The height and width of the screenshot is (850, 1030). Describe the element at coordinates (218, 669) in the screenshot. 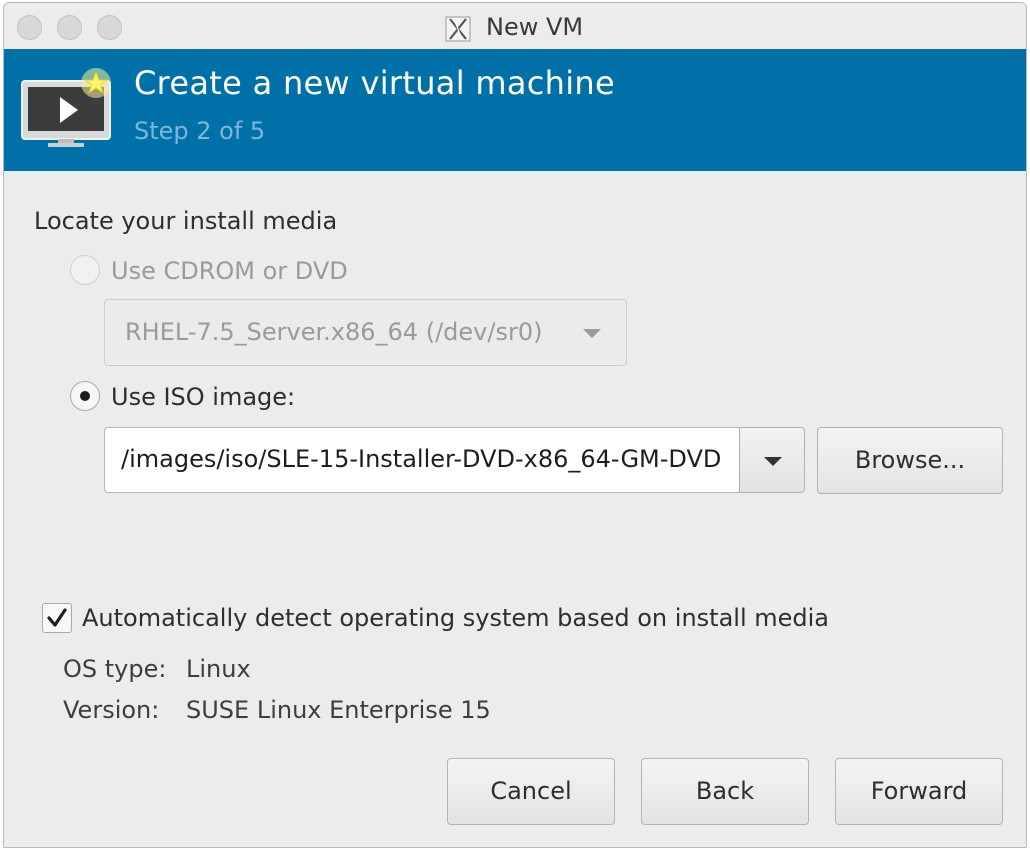

I see `os-type-value: Linux` at that location.